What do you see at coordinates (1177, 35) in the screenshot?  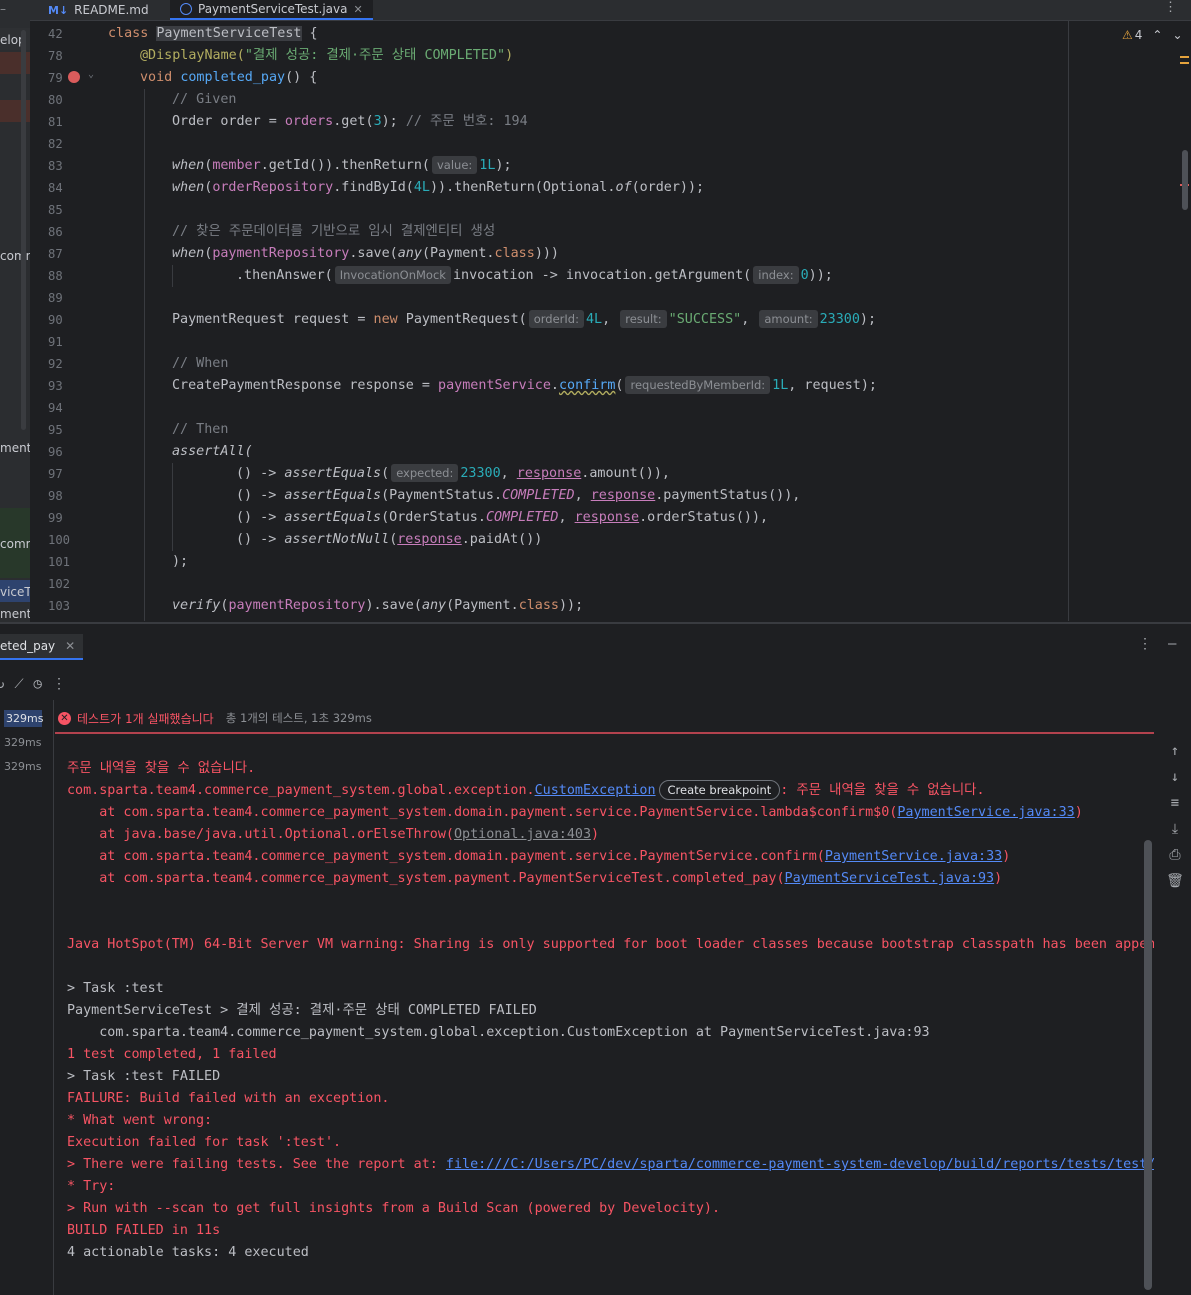 I see `chevron-down-icon: ⌄` at bounding box center [1177, 35].